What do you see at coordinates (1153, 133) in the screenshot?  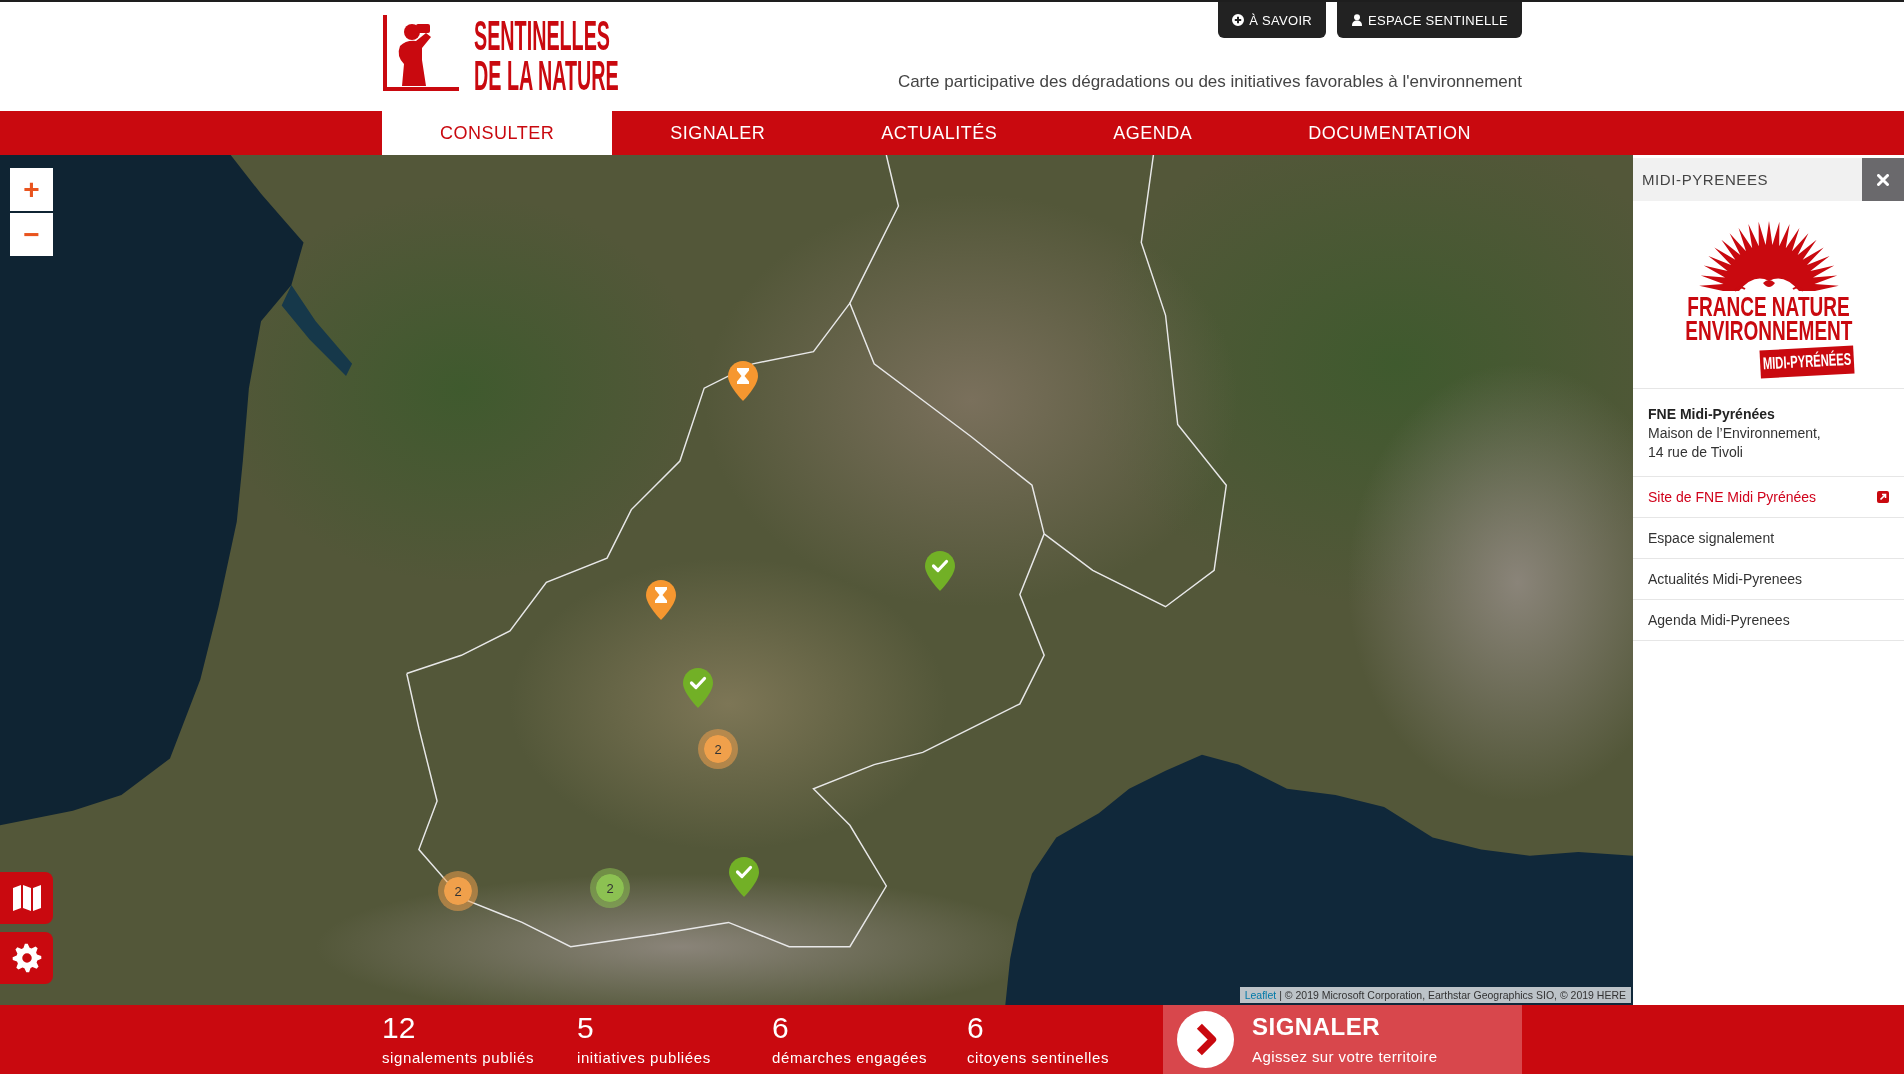 I see `nav-tab: AGENDA` at bounding box center [1153, 133].